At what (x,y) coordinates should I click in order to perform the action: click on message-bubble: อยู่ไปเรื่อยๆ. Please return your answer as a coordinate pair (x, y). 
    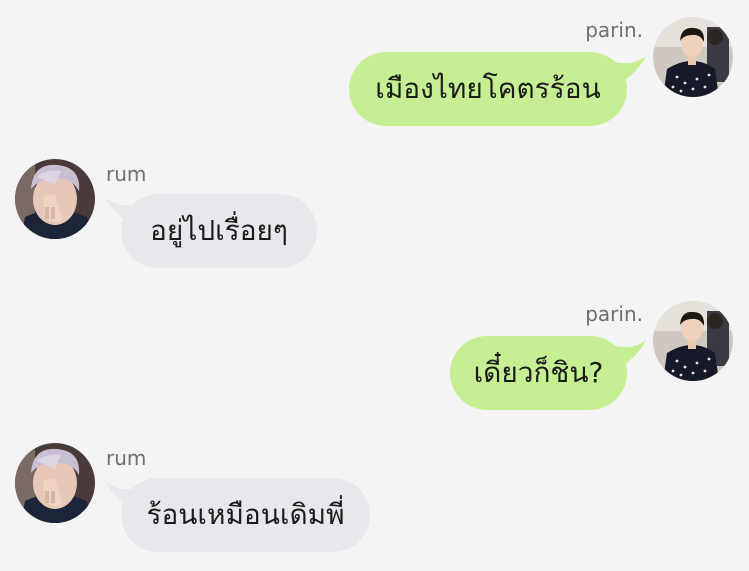
    Looking at the image, I should click on (219, 231).